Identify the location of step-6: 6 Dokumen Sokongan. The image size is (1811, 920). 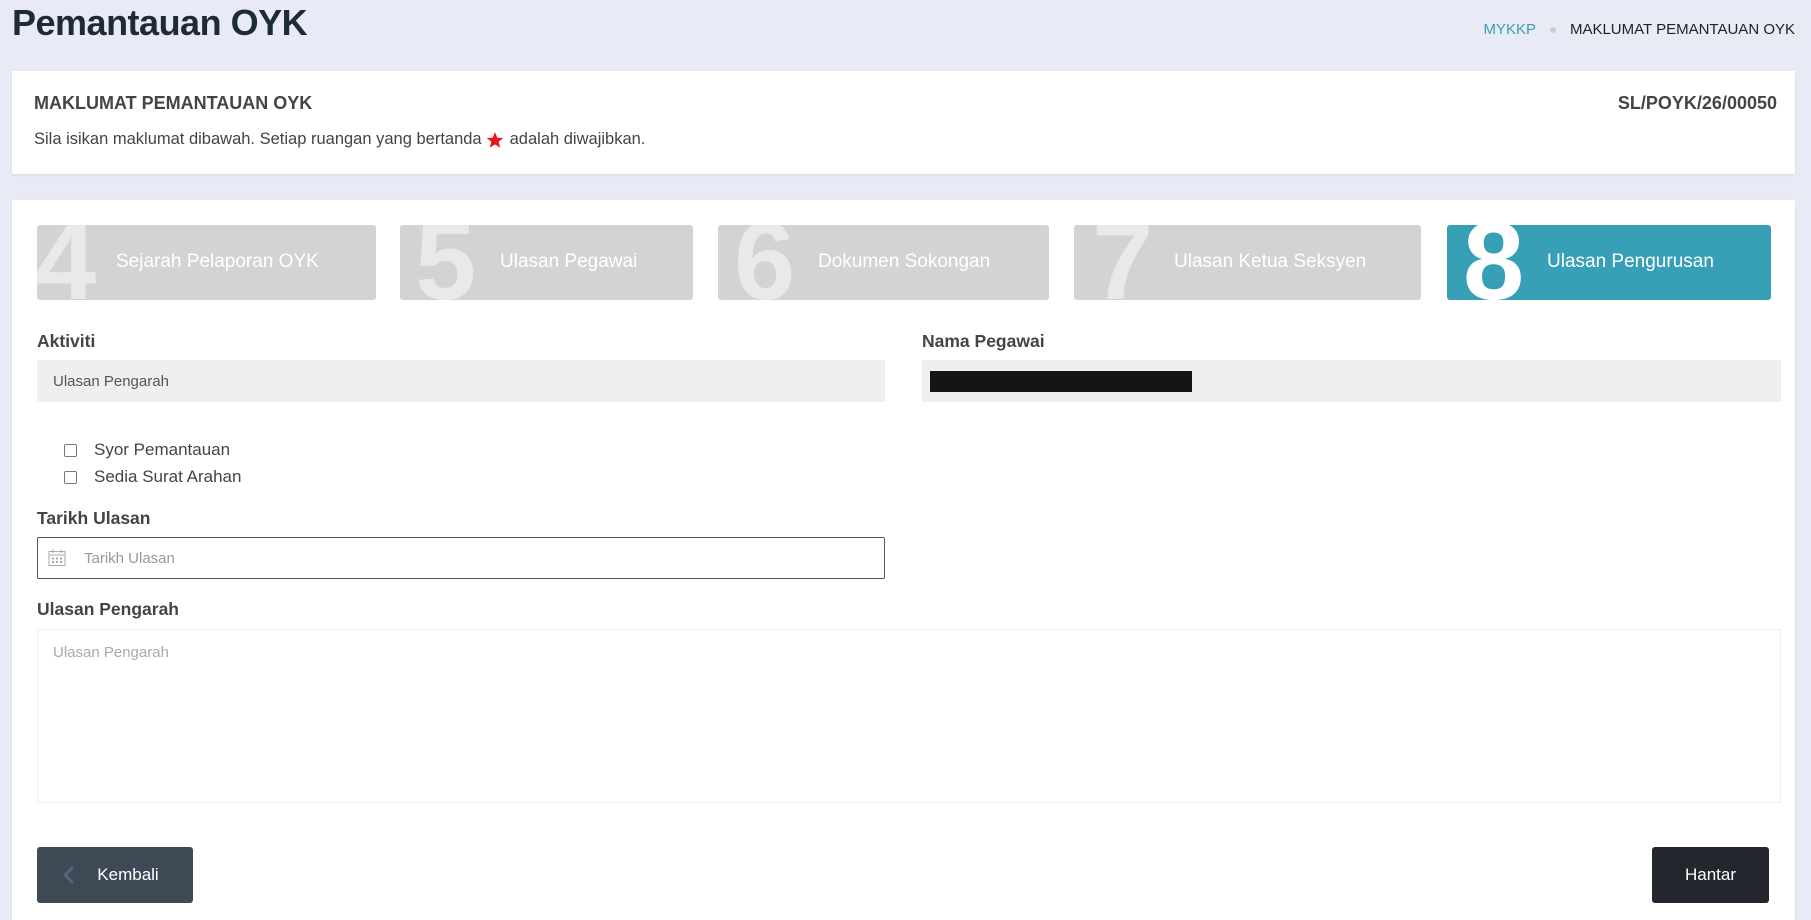
(883, 262).